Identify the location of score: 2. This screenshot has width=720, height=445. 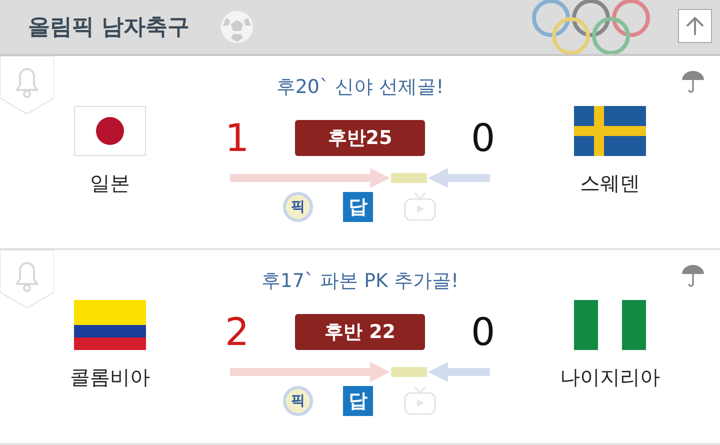
(237, 332).